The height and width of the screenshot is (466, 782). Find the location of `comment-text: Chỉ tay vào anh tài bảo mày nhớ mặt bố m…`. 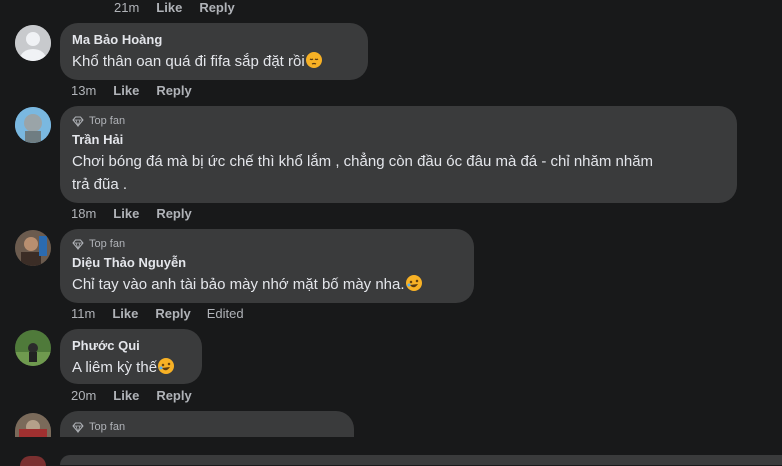

comment-text: Chỉ tay vào anh tài bảo mày nhớ mặt bố m… is located at coordinates (267, 284).